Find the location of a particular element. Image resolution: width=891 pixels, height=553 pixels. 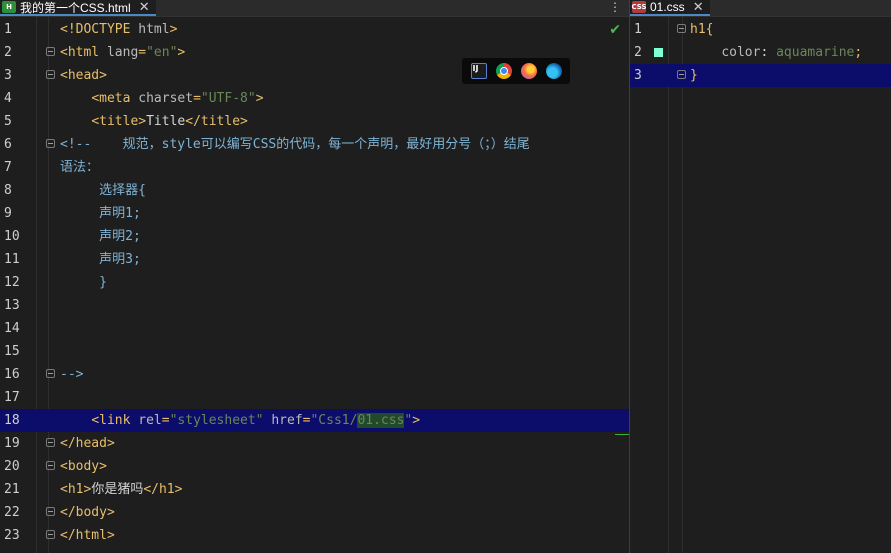

token: <body> is located at coordinates (83, 466).